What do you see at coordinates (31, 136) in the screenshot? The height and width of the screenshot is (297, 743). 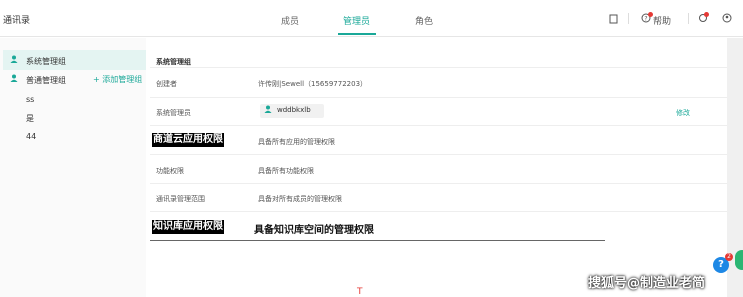 I see `sidebar-subitem-44: 44` at bounding box center [31, 136].